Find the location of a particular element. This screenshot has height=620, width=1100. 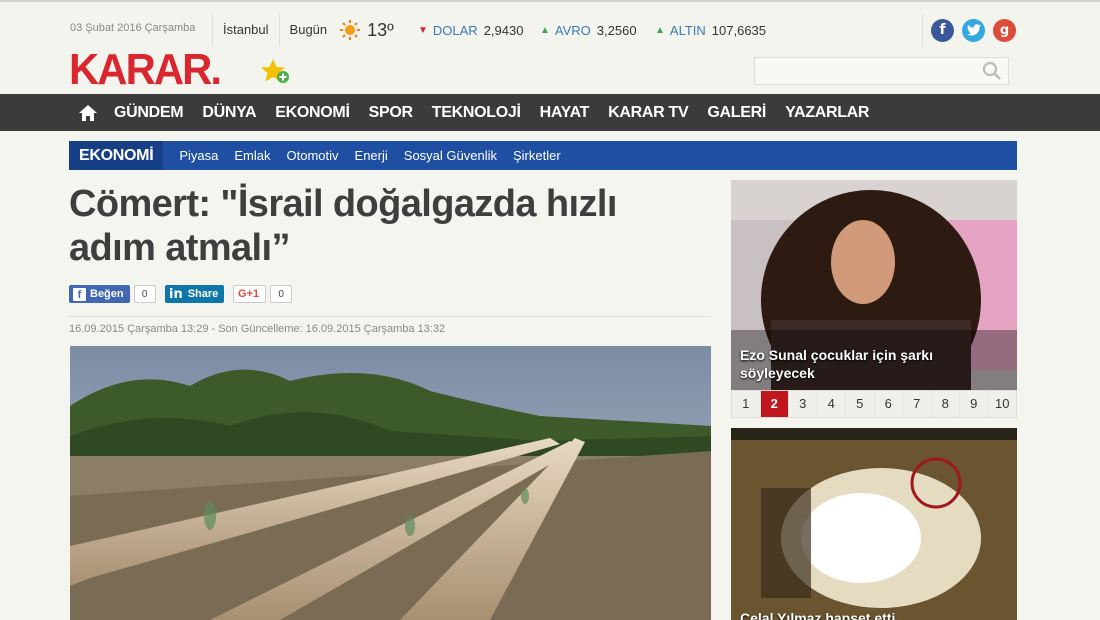

sun-icon is located at coordinates (350, 30).